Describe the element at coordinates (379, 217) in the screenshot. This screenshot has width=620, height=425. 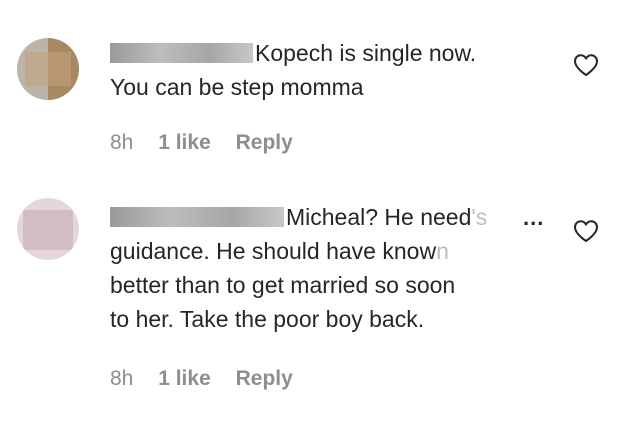
I see `comment-line: Micheal? He need` at that location.